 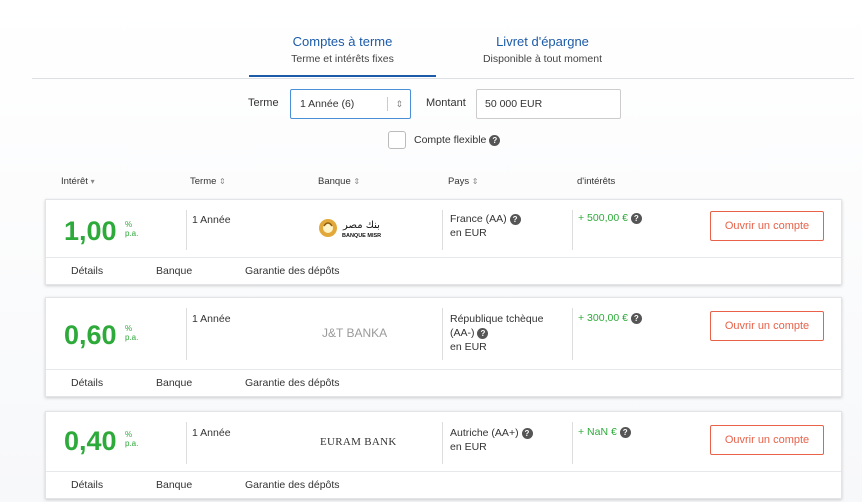 I want to click on interest-rate-value: 0,40, so click(x=90, y=441).